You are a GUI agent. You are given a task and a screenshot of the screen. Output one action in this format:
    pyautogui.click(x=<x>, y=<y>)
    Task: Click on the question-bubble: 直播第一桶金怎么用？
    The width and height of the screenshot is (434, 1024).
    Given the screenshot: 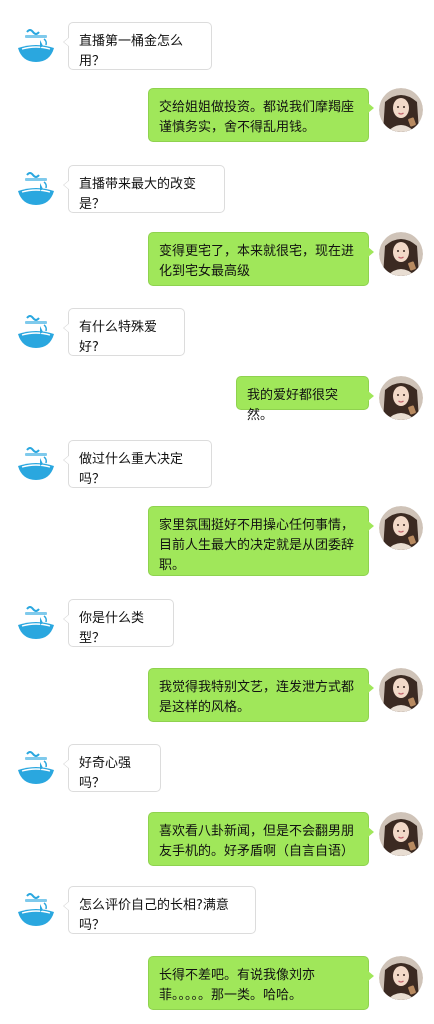 What is the action you would take?
    pyautogui.click(x=137, y=46)
    